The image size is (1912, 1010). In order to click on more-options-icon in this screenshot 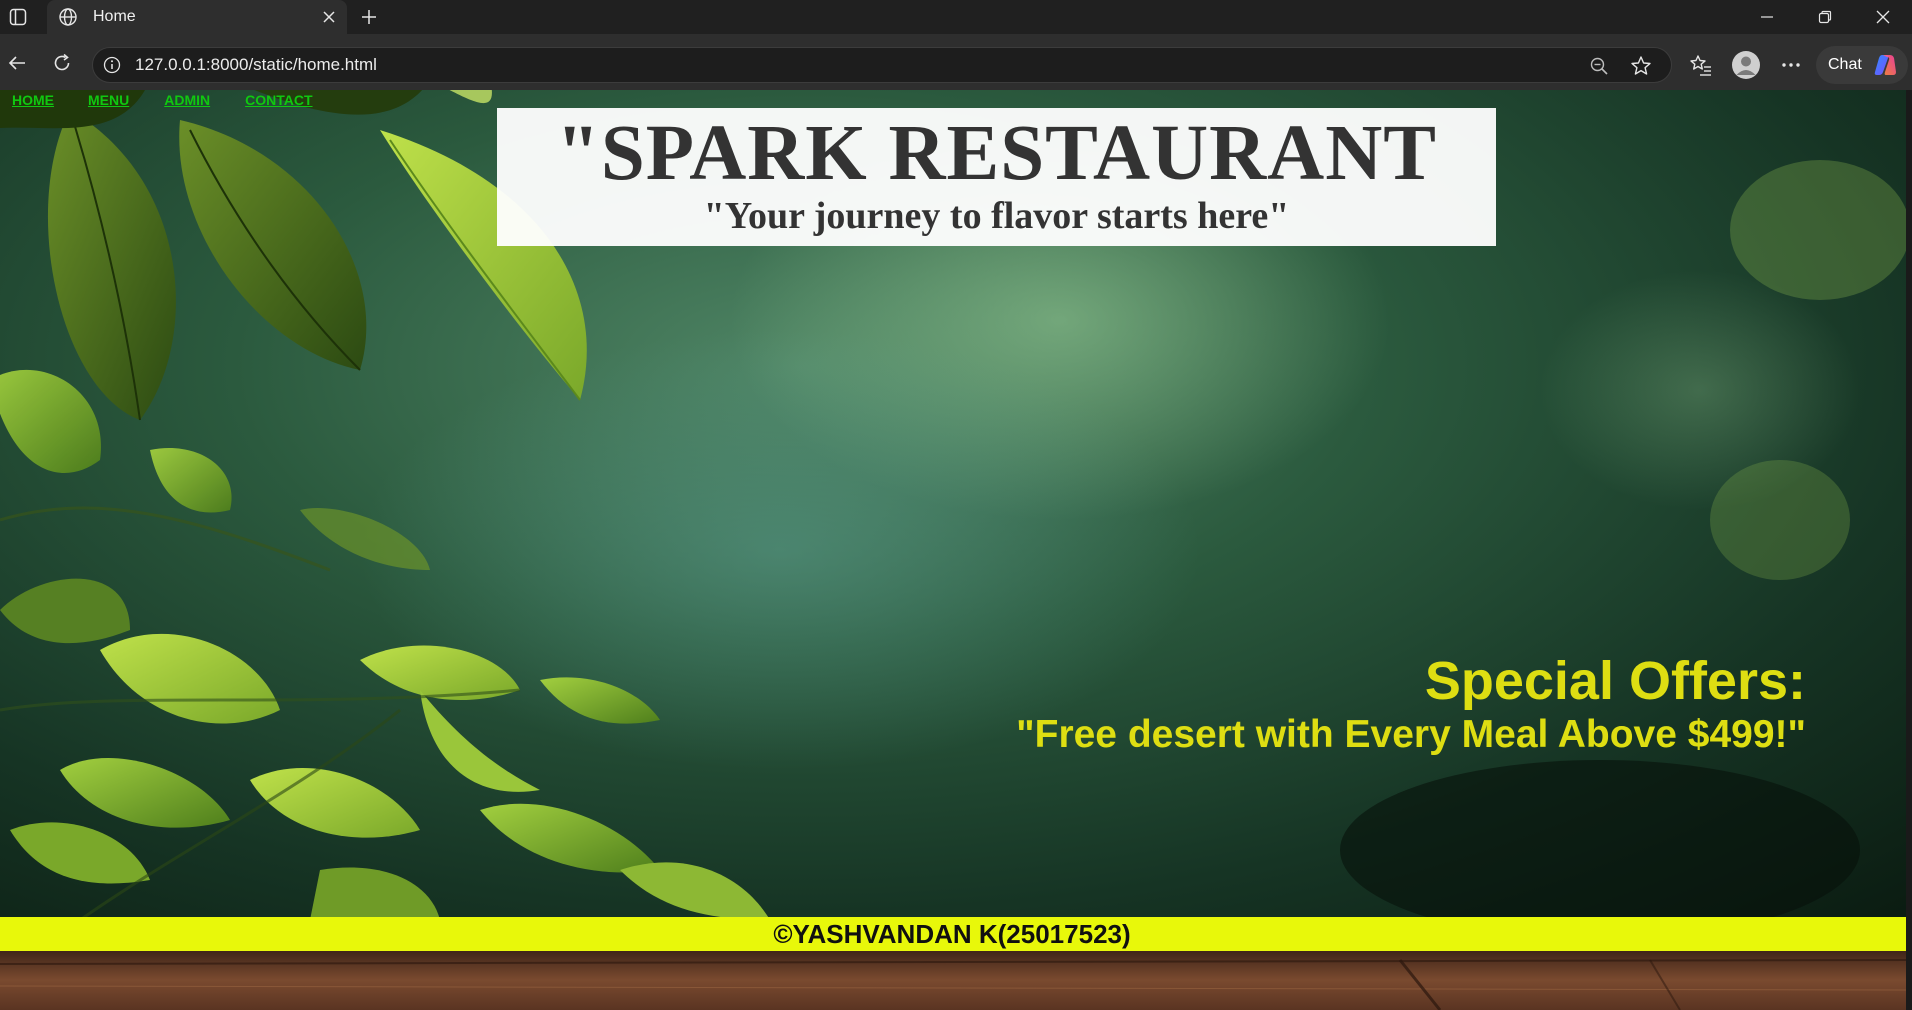, I will do `click(1791, 65)`.